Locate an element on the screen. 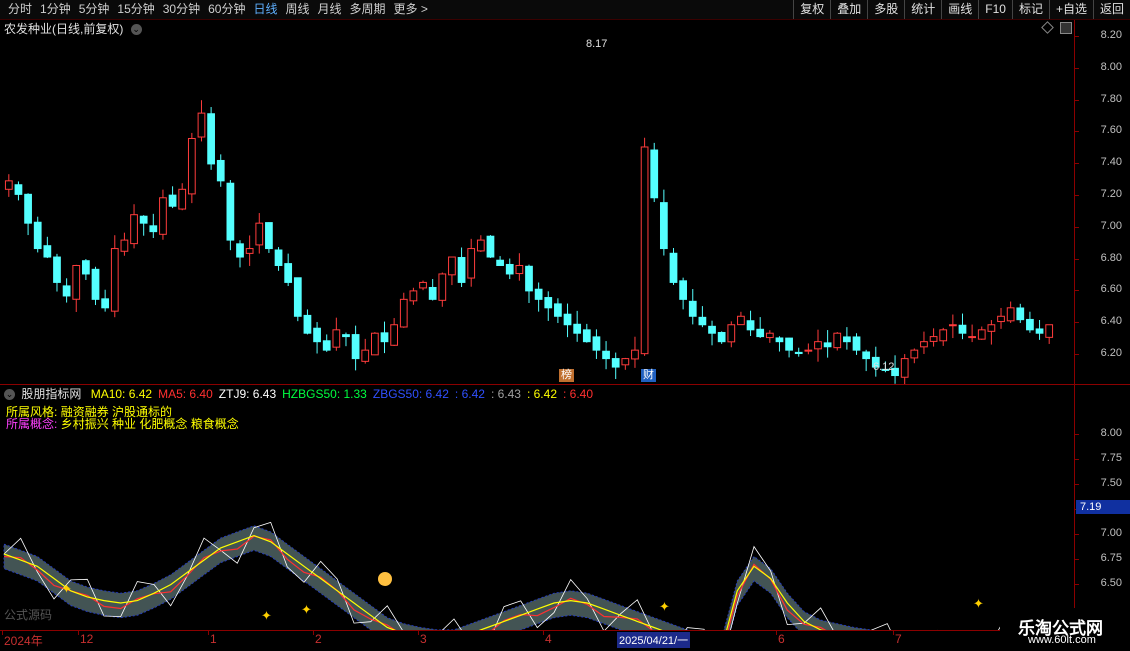 This screenshot has height=651, width=1130. toolbar-button-3: 统计 is located at coordinates (922, 9).